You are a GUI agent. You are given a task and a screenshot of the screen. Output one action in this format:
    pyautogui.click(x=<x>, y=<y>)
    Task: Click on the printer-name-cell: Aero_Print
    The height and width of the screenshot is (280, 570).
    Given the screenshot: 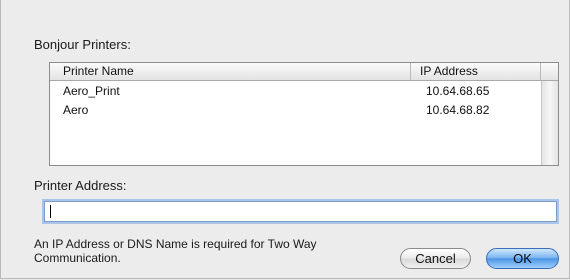 What is the action you would take?
    pyautogui.click(x=91, y=91)
    